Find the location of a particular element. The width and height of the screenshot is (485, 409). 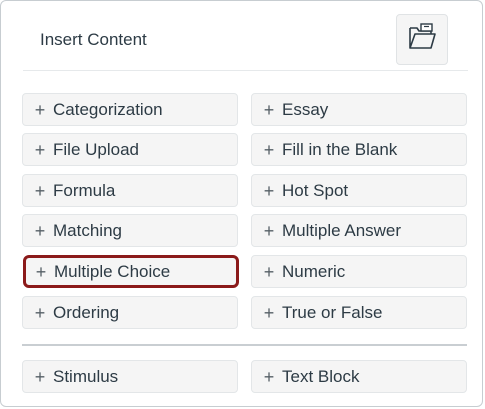

button-label: Text Block is located at coordinates (321, 376).